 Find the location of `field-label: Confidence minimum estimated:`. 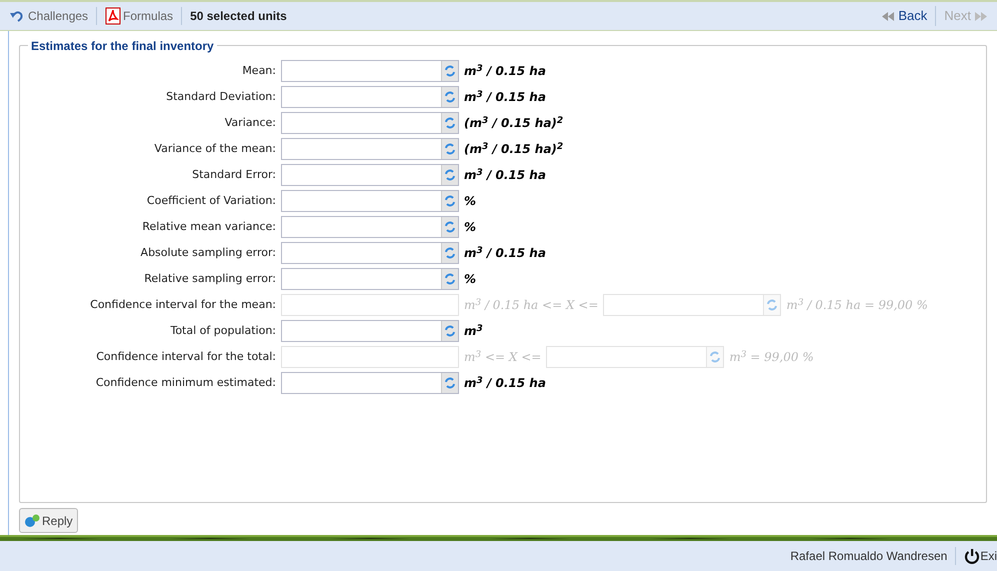

field-label: Confidence minimum estimated: is located at coordinates (185, 382).